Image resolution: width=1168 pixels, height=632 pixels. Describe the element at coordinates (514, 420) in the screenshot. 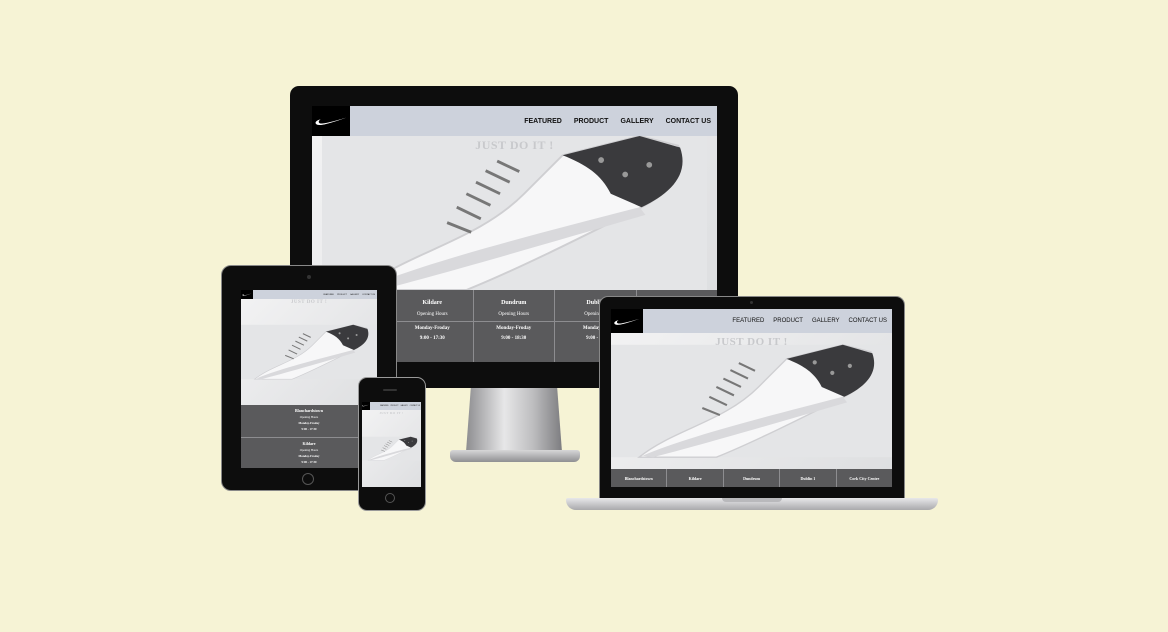

I see `monitor-stand` at that location.